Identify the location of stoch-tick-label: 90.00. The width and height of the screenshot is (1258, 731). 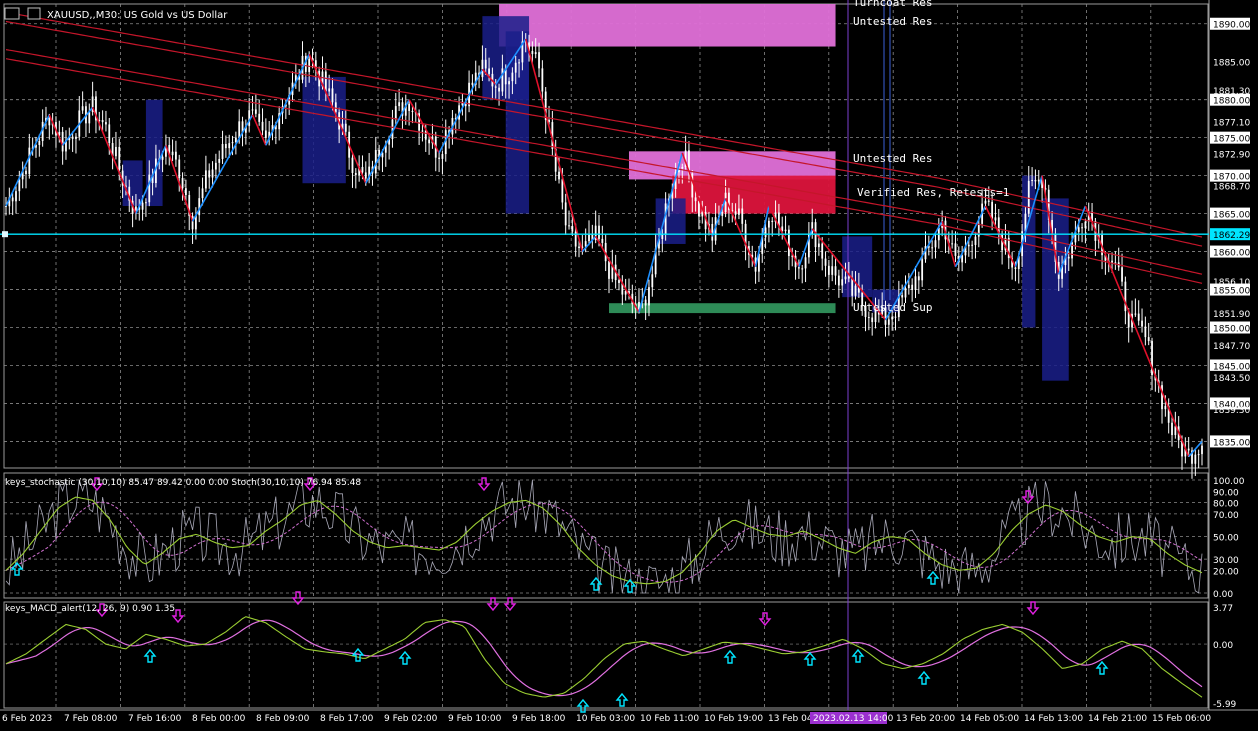
(1226, 493).